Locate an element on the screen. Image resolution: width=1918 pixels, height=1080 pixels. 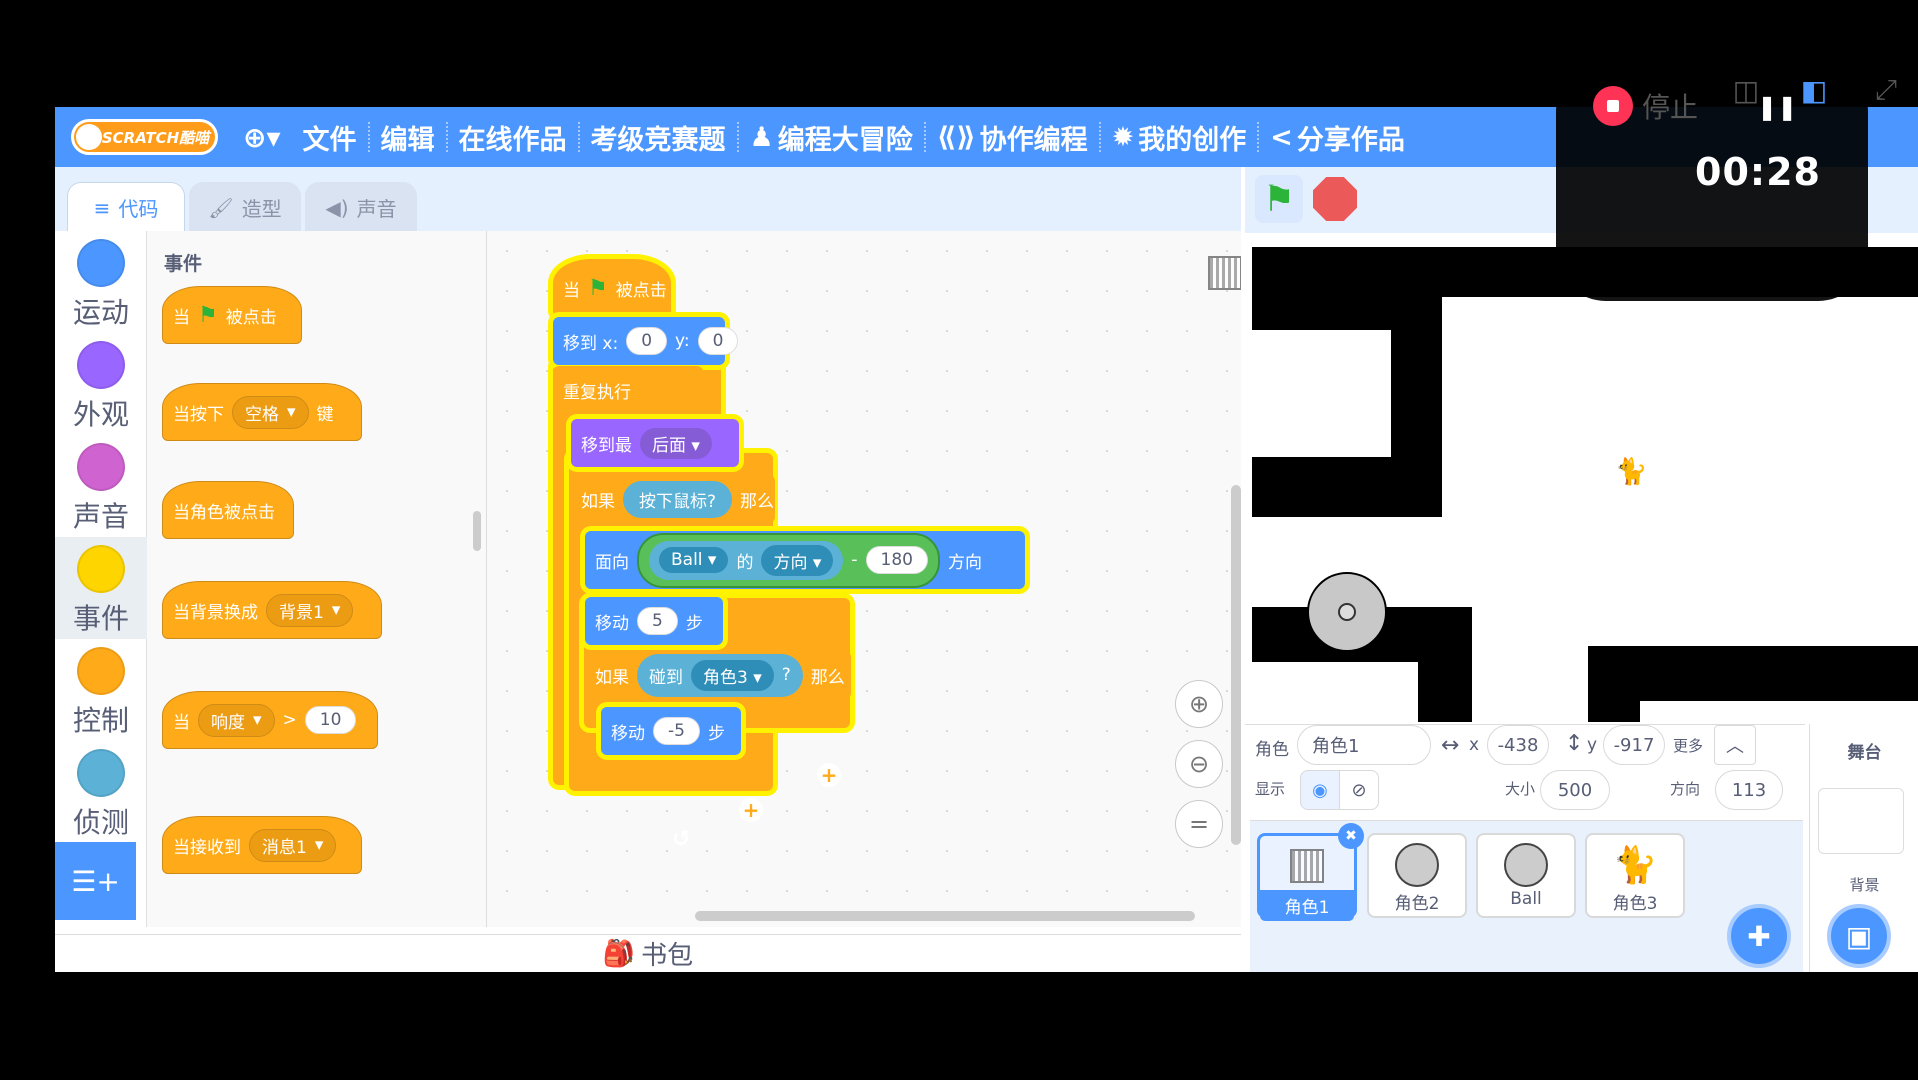
subtract-operator: Ball ▾ 的方向 ▾ -180 is located at coordinates (788, 560).